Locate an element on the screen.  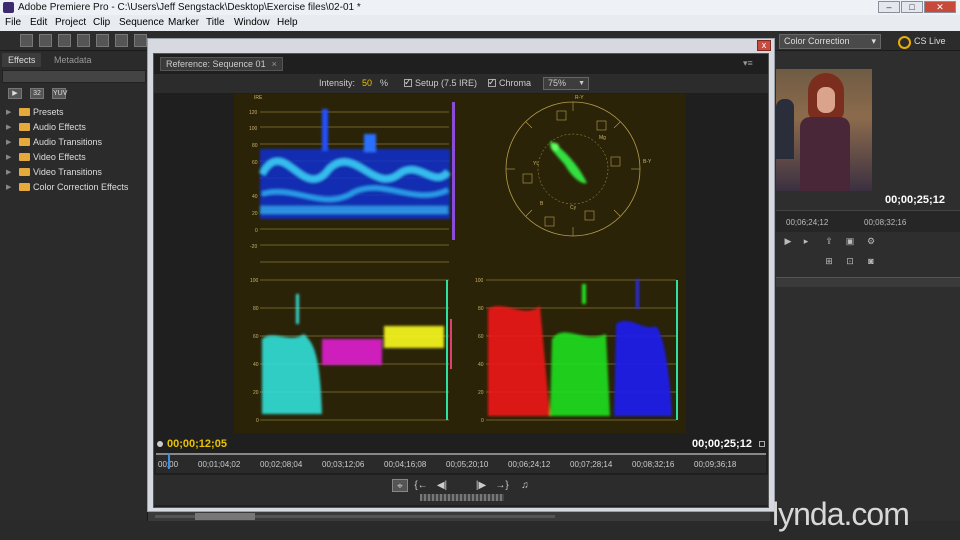
selection-tool-icon is located at coordinates (26, 40).